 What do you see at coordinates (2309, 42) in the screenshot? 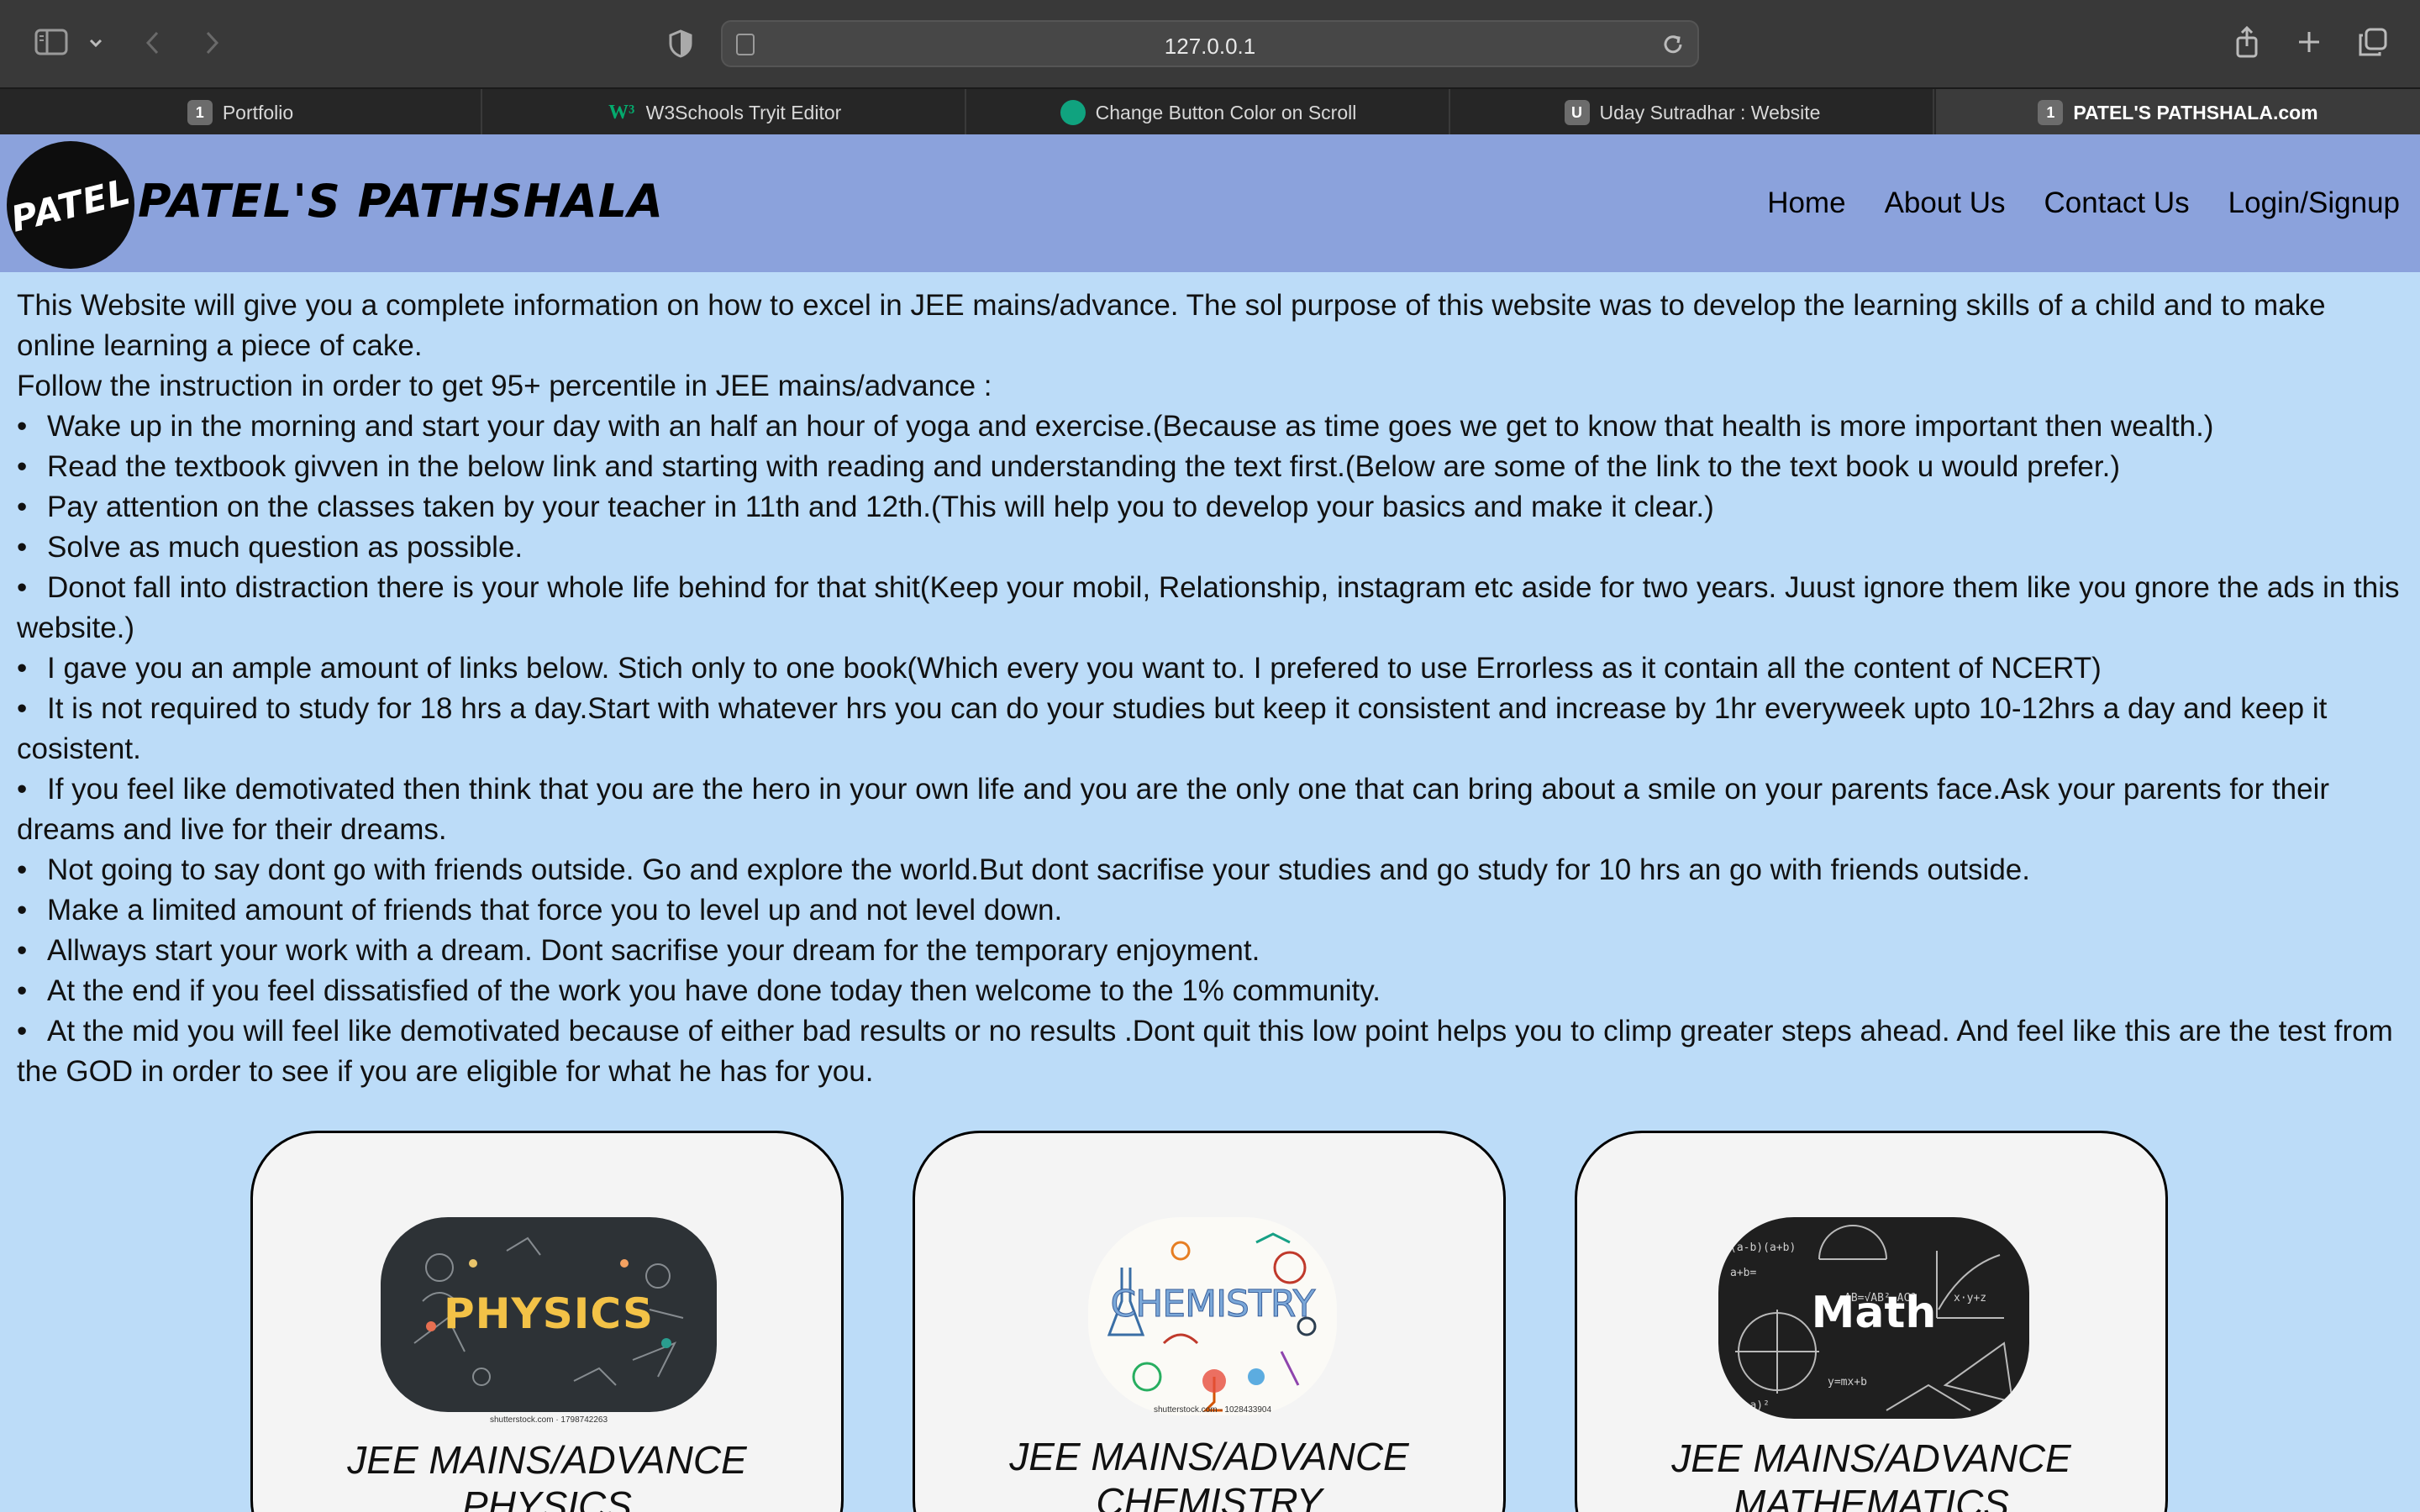
I see `new-tab-icon` at bounding box center [2309, 42].